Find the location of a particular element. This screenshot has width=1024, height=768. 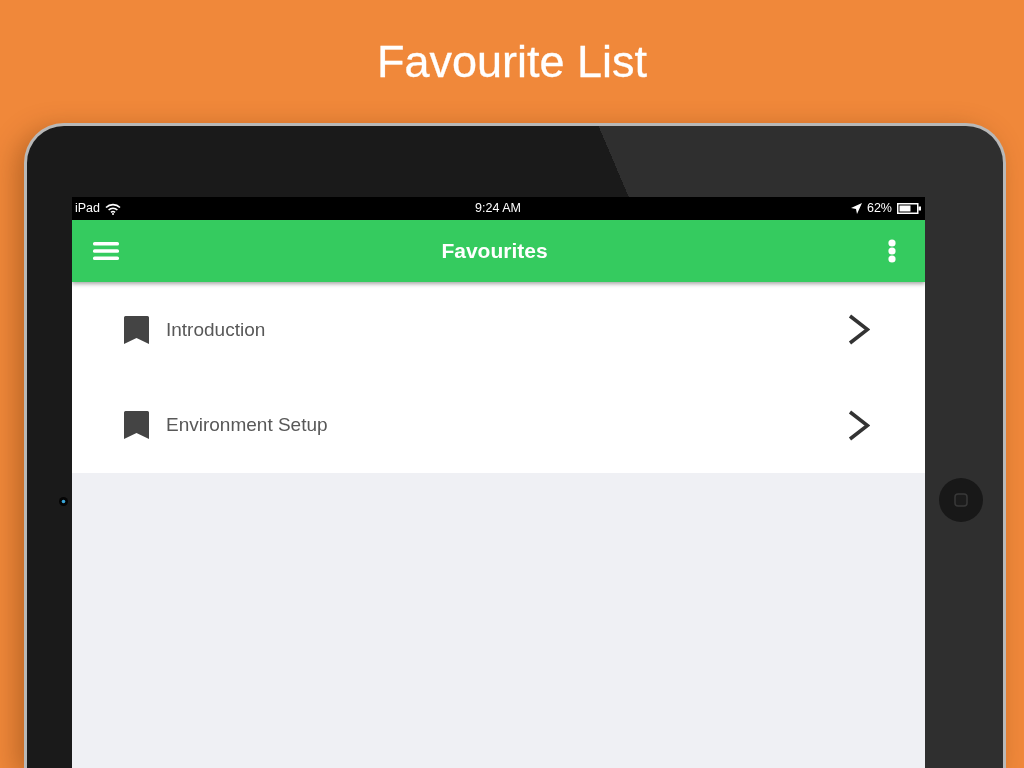

app-bar-title: Favourites is located at coordinates (494, 251).